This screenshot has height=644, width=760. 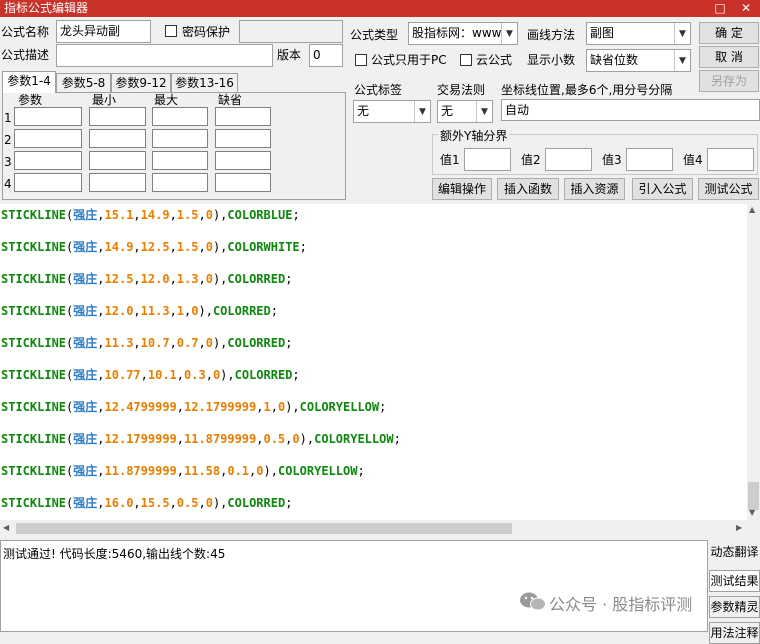 I want to click on axis-label: 坐标线位置,最多6个,用分号分隔, so click(x=587, y=90).